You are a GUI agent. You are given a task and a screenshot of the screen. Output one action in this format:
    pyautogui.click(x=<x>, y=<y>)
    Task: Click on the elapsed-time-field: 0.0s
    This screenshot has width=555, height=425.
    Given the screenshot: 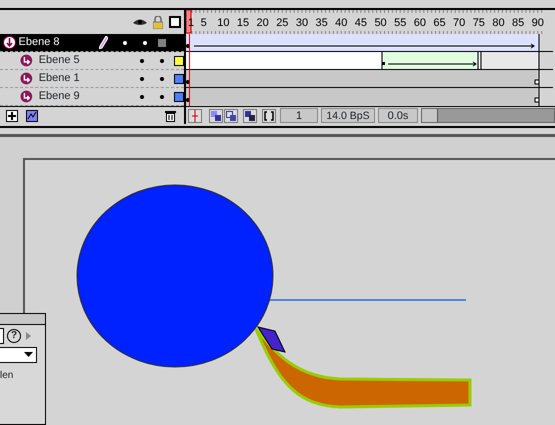 What is the action you would take?
    pyautogui.click(x=398, y=115)
    